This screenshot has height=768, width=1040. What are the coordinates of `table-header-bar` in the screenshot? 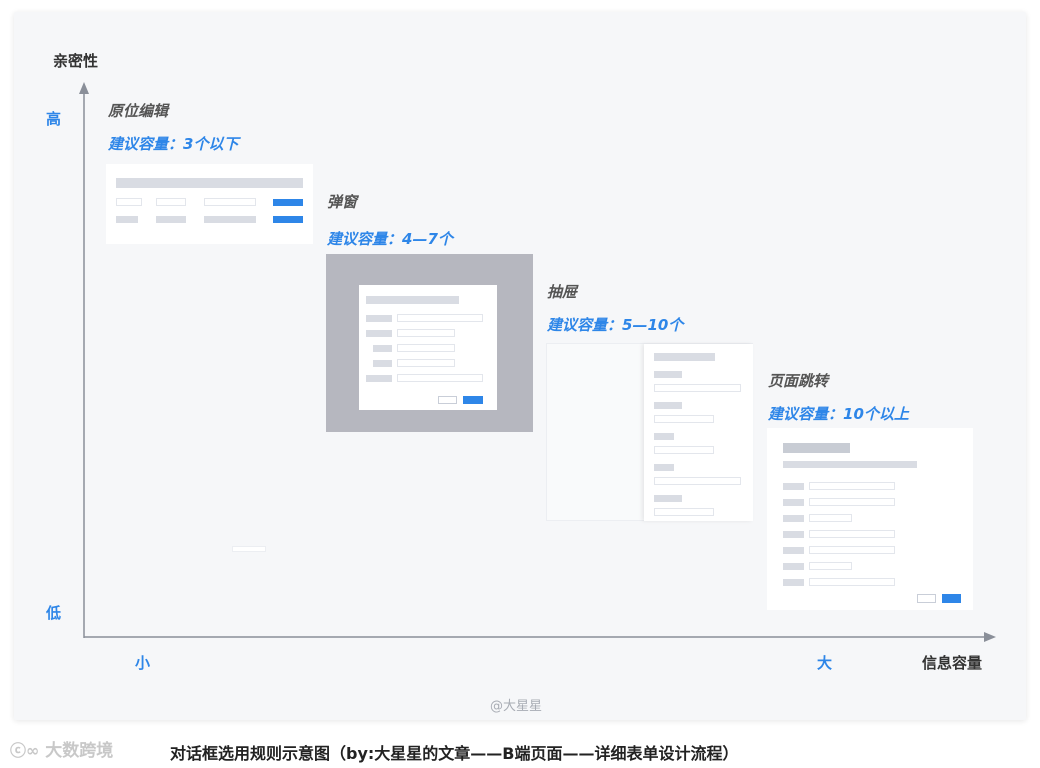 It's located at (209, 183).